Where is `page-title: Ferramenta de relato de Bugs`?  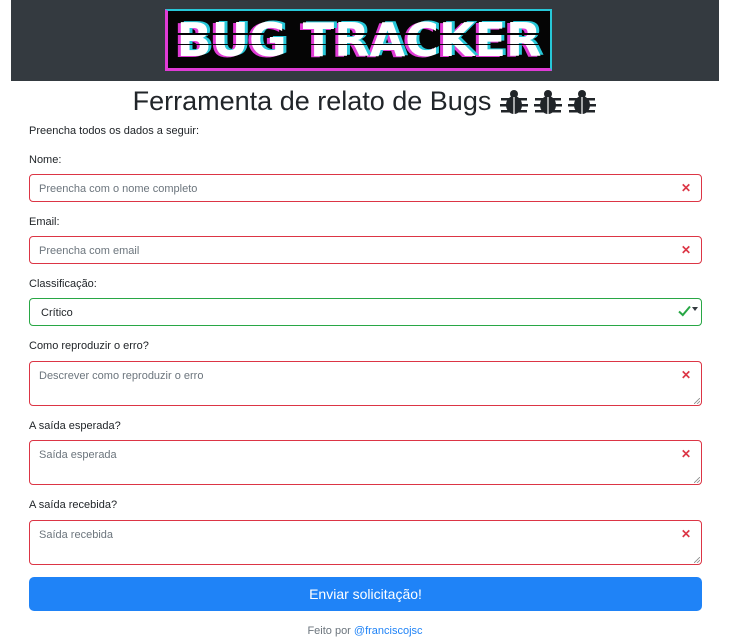
page-title: Ferramenta de relato de Bugs is located at coordinates (365, 103).